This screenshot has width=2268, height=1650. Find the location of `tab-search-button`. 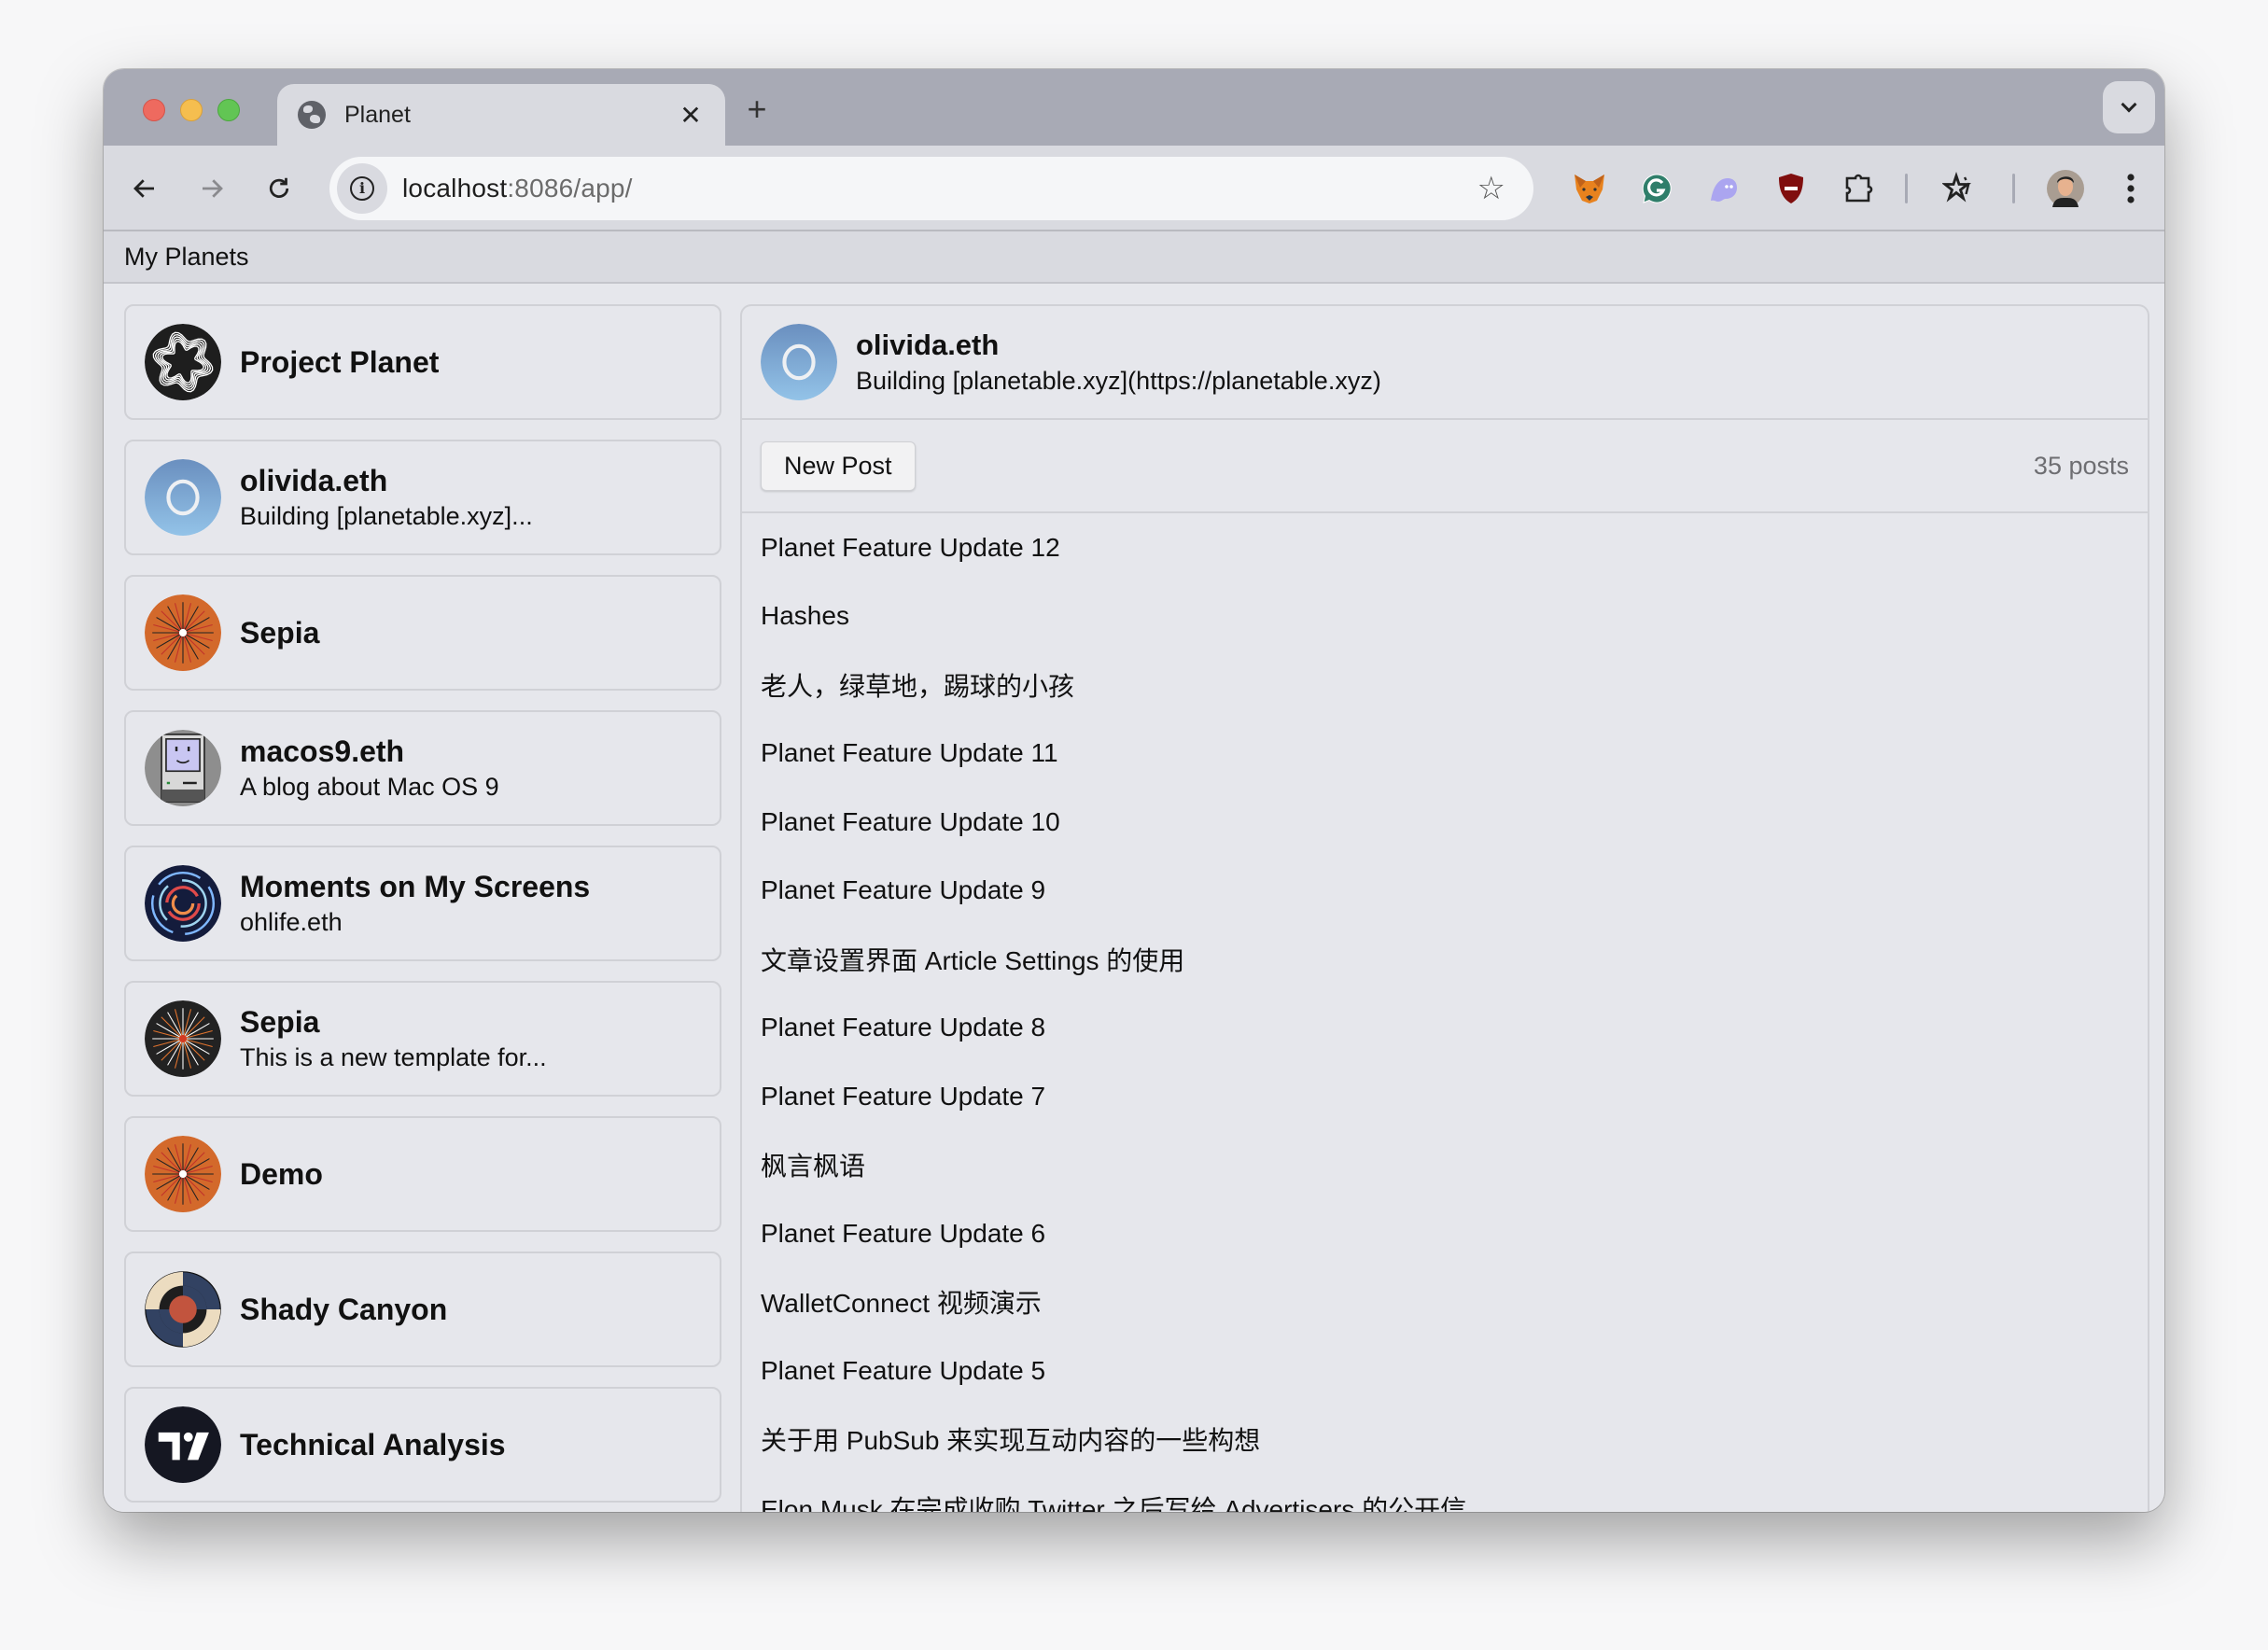

tab-search-button is located at coordinates (2129, 107).